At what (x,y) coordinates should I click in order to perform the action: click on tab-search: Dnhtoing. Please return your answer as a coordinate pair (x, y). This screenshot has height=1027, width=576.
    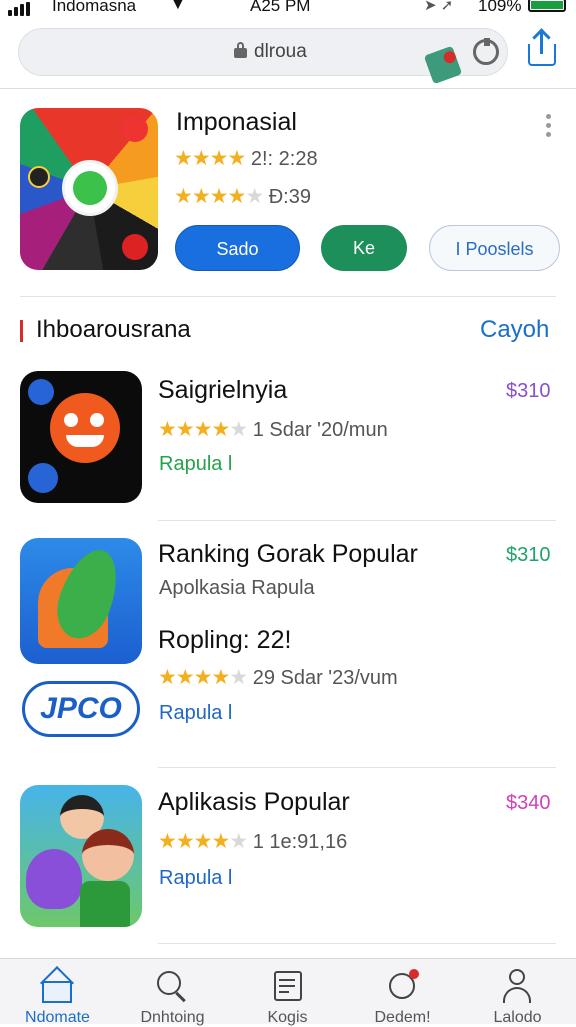
    Looking at the image, I should click on (172, 992).